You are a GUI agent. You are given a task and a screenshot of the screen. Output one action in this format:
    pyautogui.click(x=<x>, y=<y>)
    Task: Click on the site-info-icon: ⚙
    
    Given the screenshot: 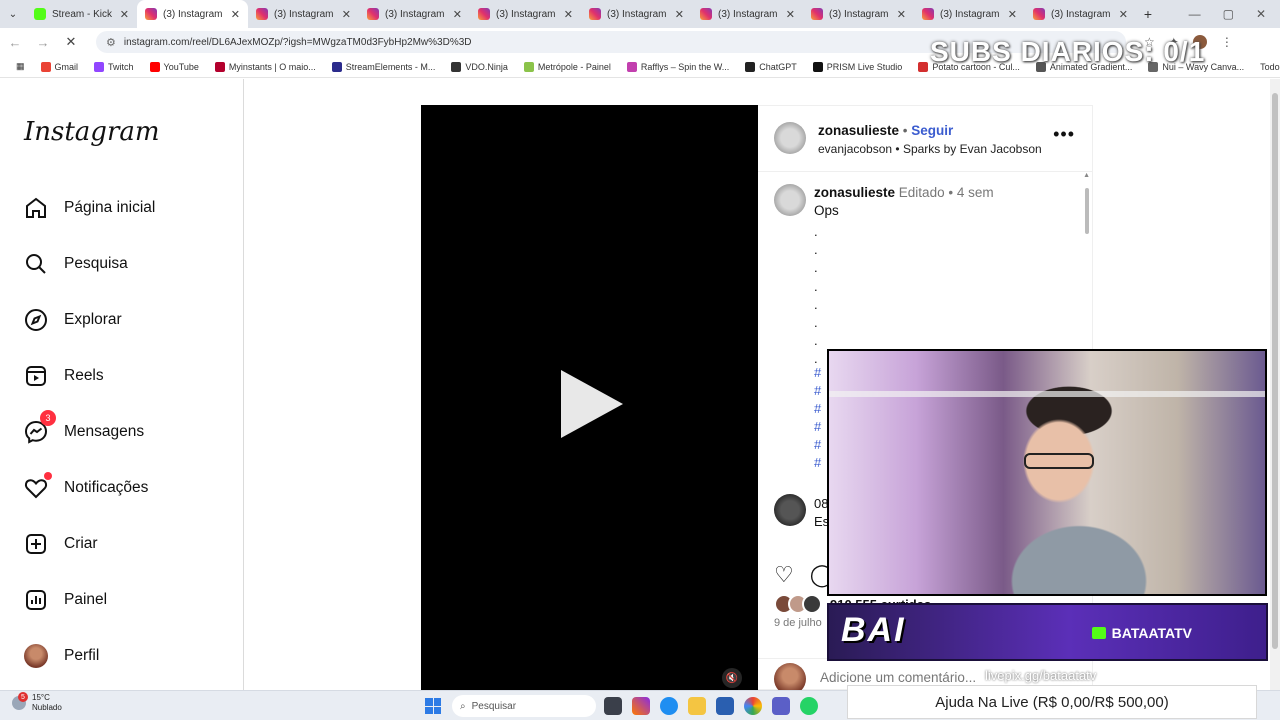 What is the action you would take?
    pyautogui.click(x=111, y=42)
    